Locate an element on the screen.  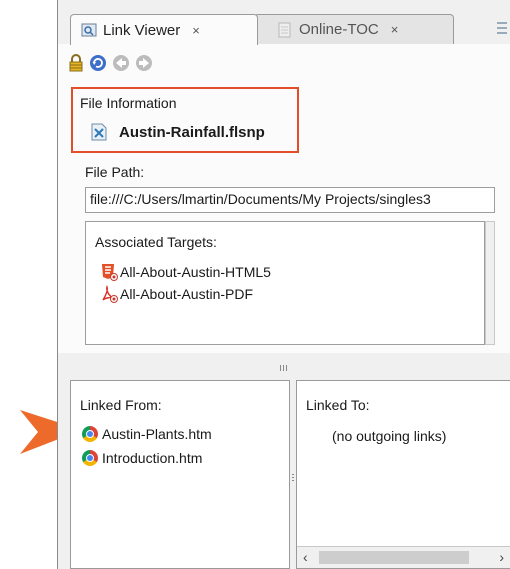
linked-from-label: Linked From: is located at coordinates (121, 405).